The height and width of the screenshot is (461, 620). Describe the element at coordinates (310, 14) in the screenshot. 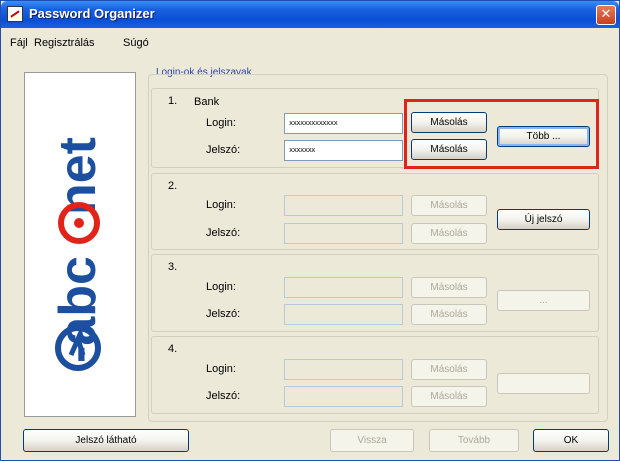

I see `title-bar: Password Organizer ✕` at that location.